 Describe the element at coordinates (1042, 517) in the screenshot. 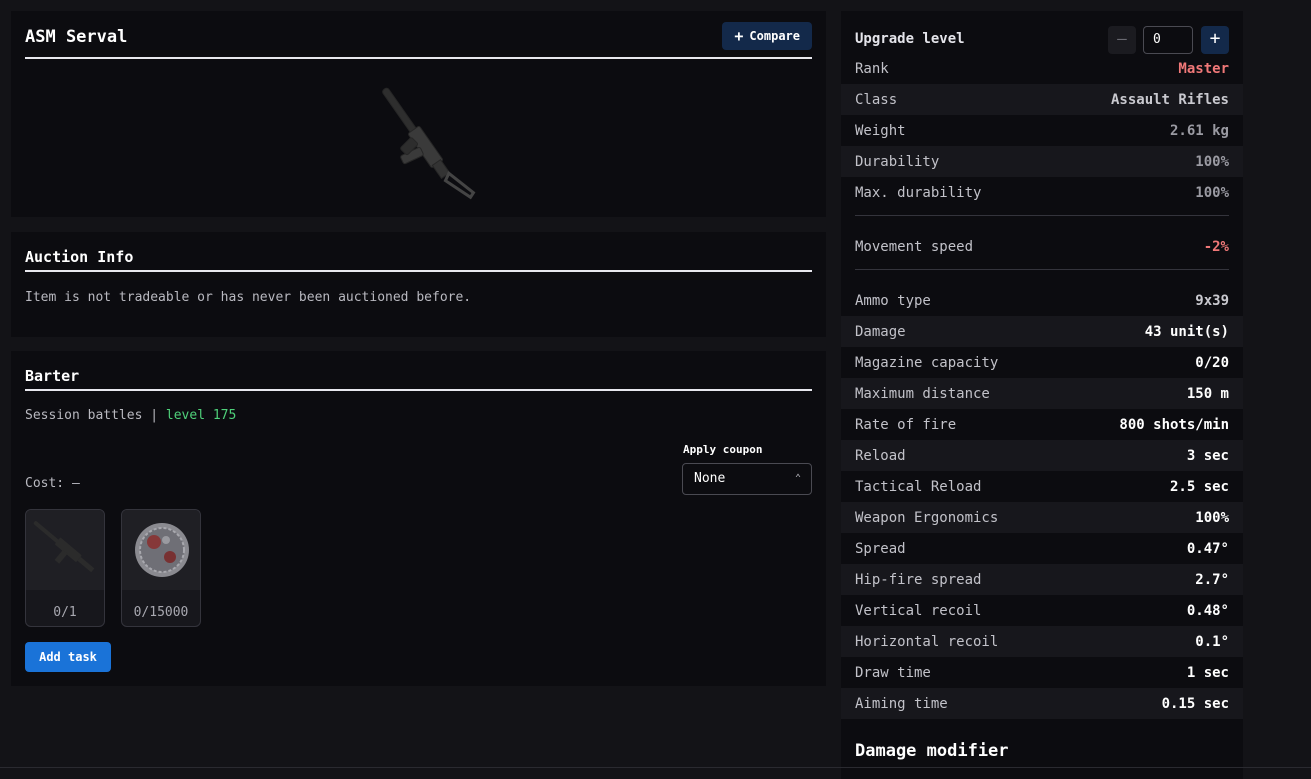

I see `stat-row: Weapon Ergonomics 100%` at that location.